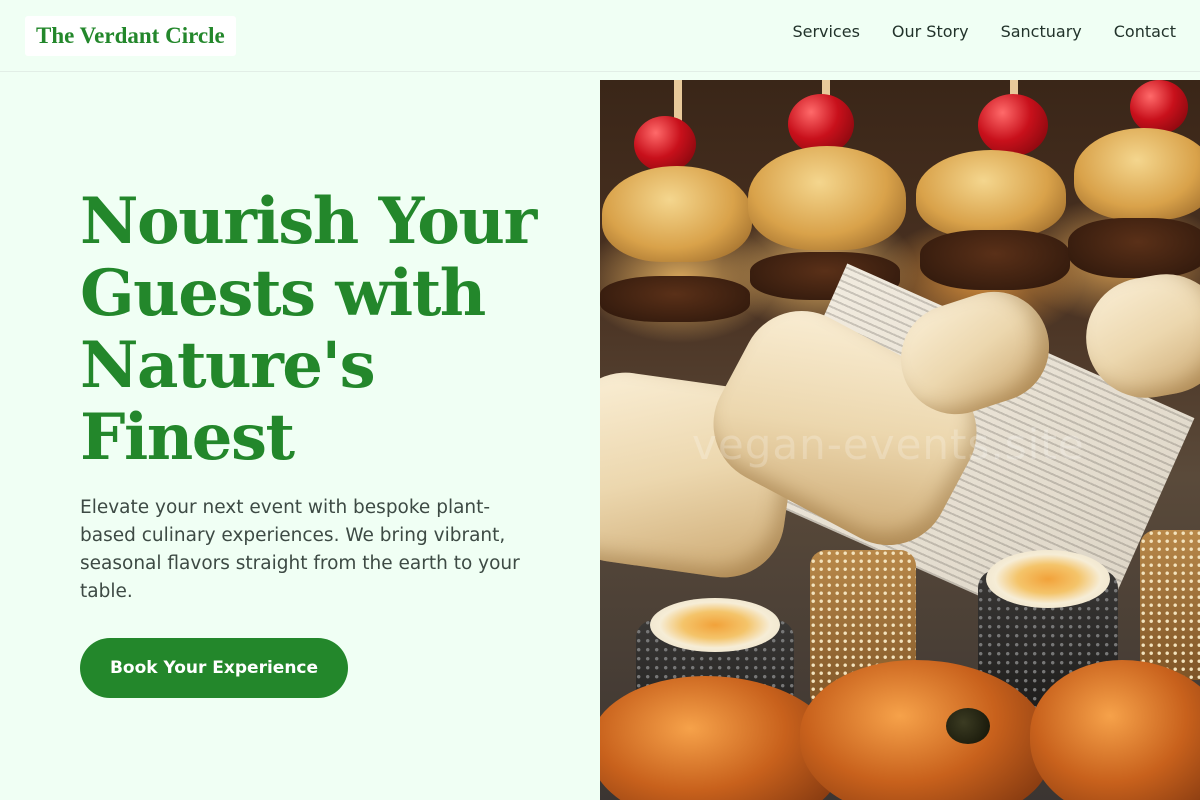 Image resolution: width=1200 pixels, height=800 pixels. Describe the element at coordinates (984, 31) in the screenshot. I see `main-nav: Services Our Story Sanctuary Contact` at that location.